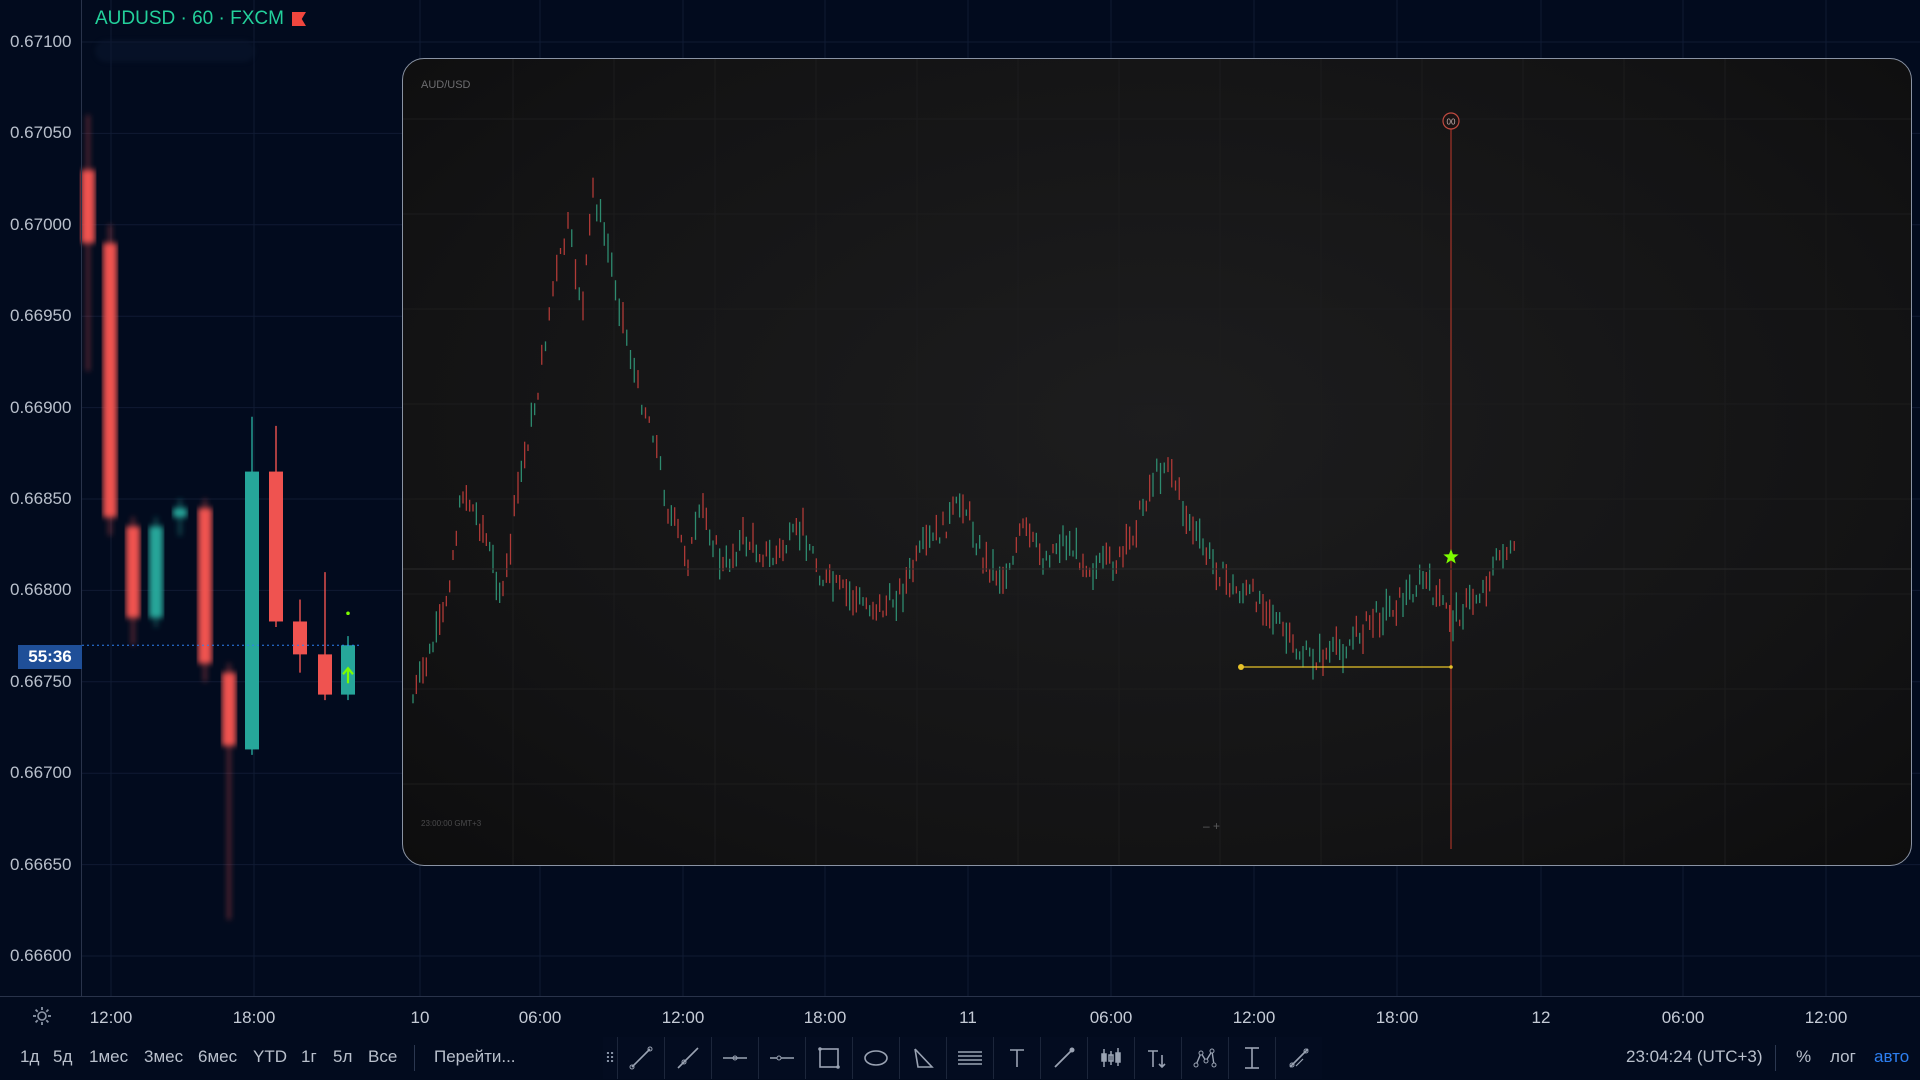  I want to click on rectangle-tool-icon, so click(828, 1058).